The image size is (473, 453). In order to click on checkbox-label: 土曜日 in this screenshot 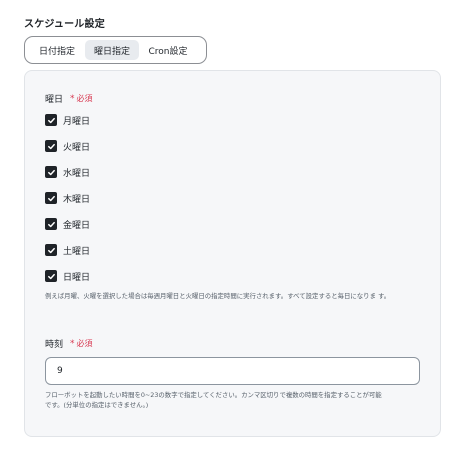, I will do `click(77, 251)`.